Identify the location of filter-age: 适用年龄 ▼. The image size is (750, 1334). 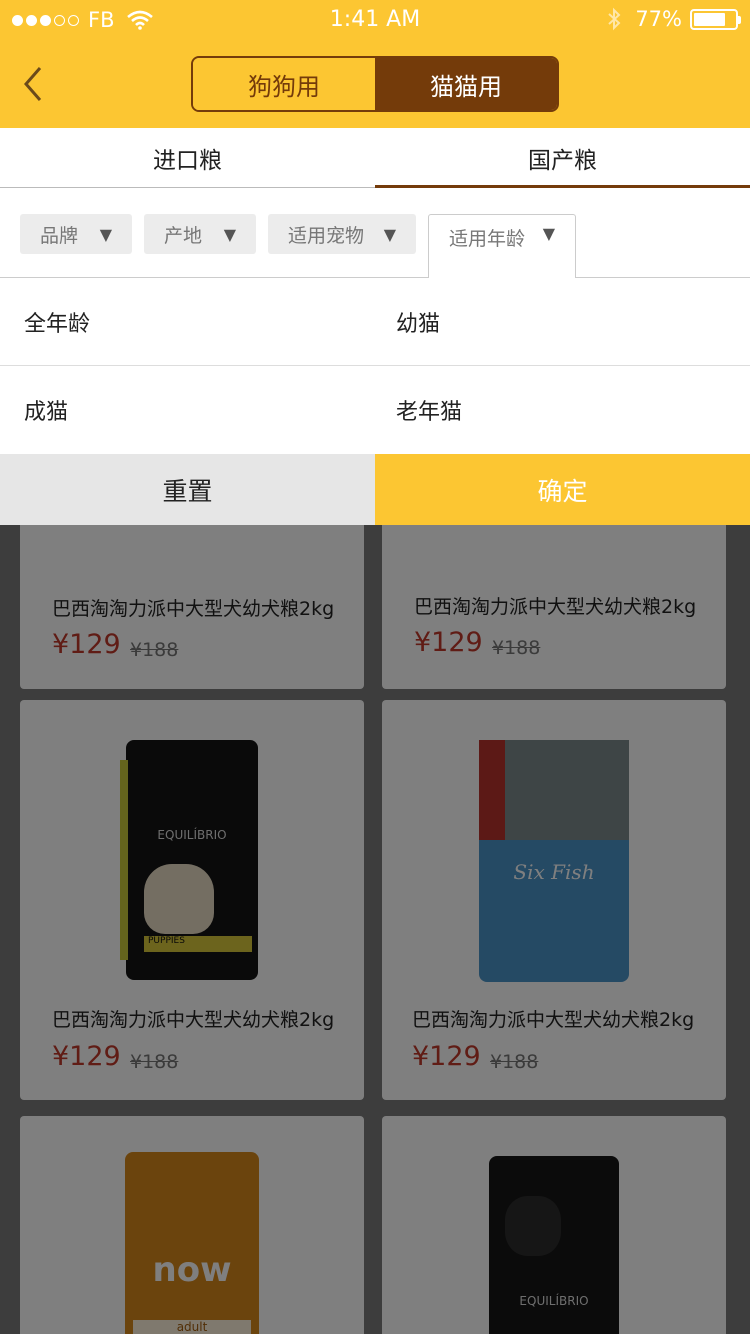
(502, 246).